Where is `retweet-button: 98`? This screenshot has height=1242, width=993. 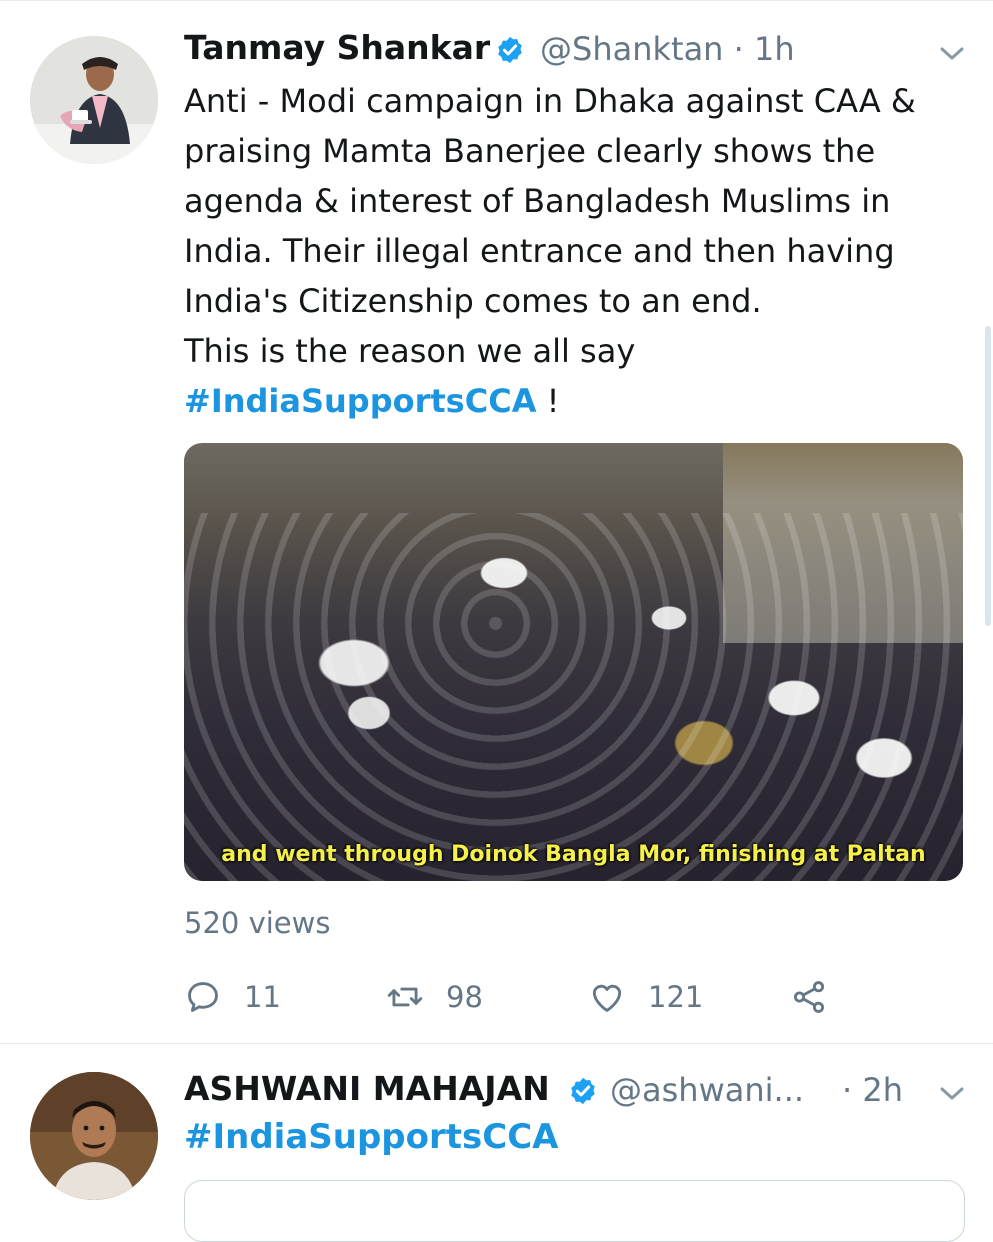
retweet-button: 98 is located at coordinates (434, 997).